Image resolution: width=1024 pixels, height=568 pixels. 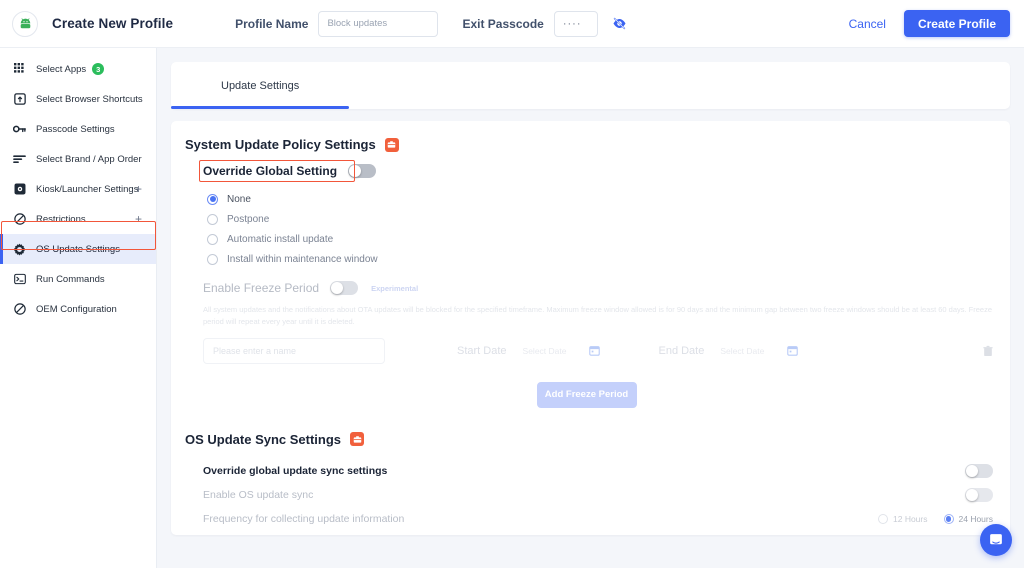 What do you see at coordinates (280, 239) in the screenshot?
I see `radio-label: Automatic install update` at bounding box center [280, 239].